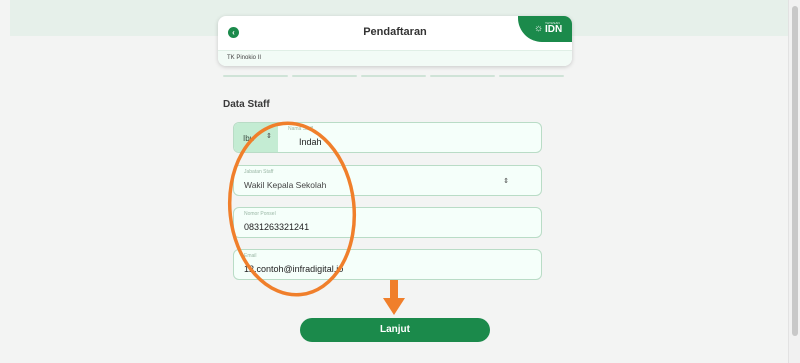 The height and width of the screenshot is (363, 800). I want to click on school-name: TK Pinokio II, so click(244, 58).